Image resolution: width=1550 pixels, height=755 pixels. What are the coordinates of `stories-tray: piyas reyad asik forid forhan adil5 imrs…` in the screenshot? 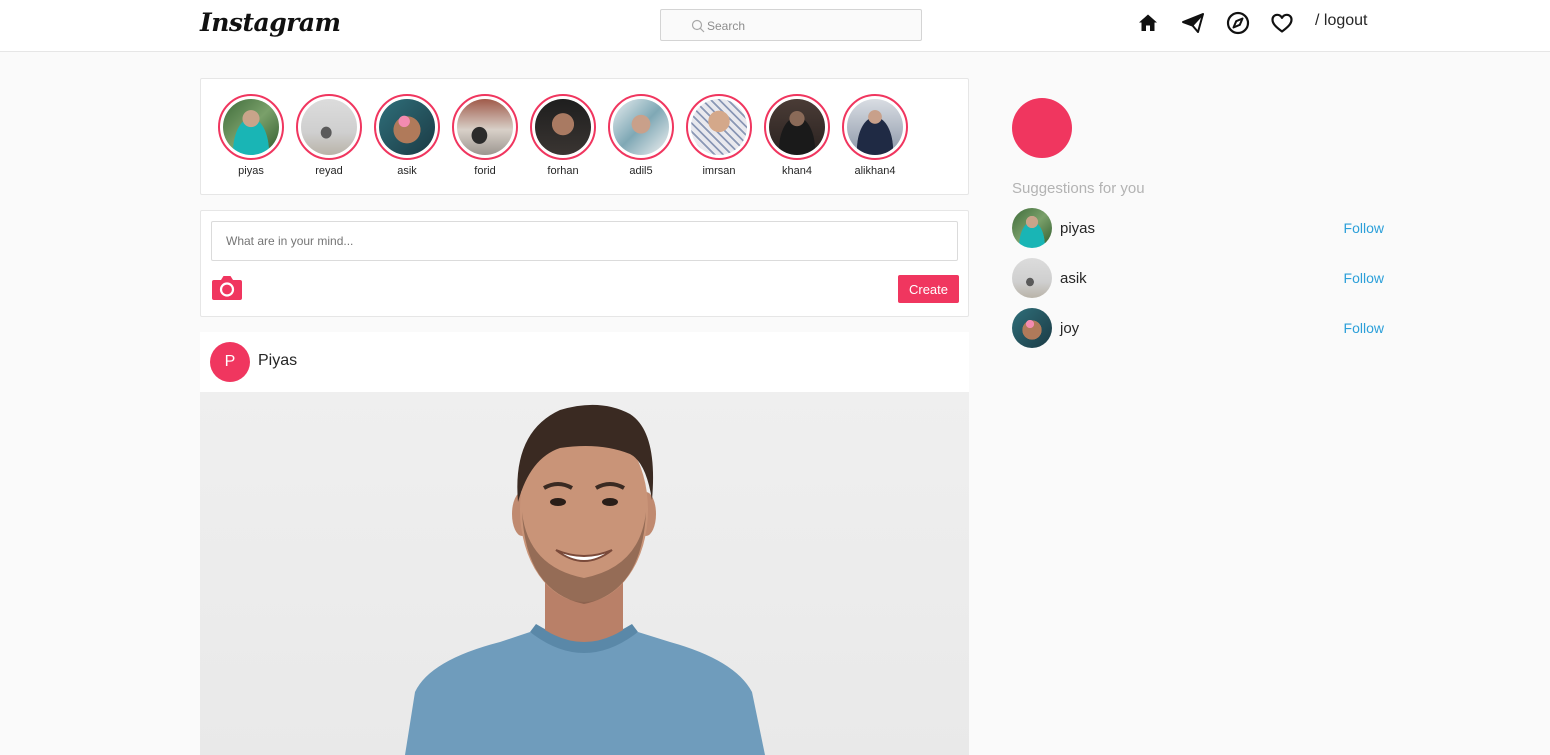 It's located at (584, 136).